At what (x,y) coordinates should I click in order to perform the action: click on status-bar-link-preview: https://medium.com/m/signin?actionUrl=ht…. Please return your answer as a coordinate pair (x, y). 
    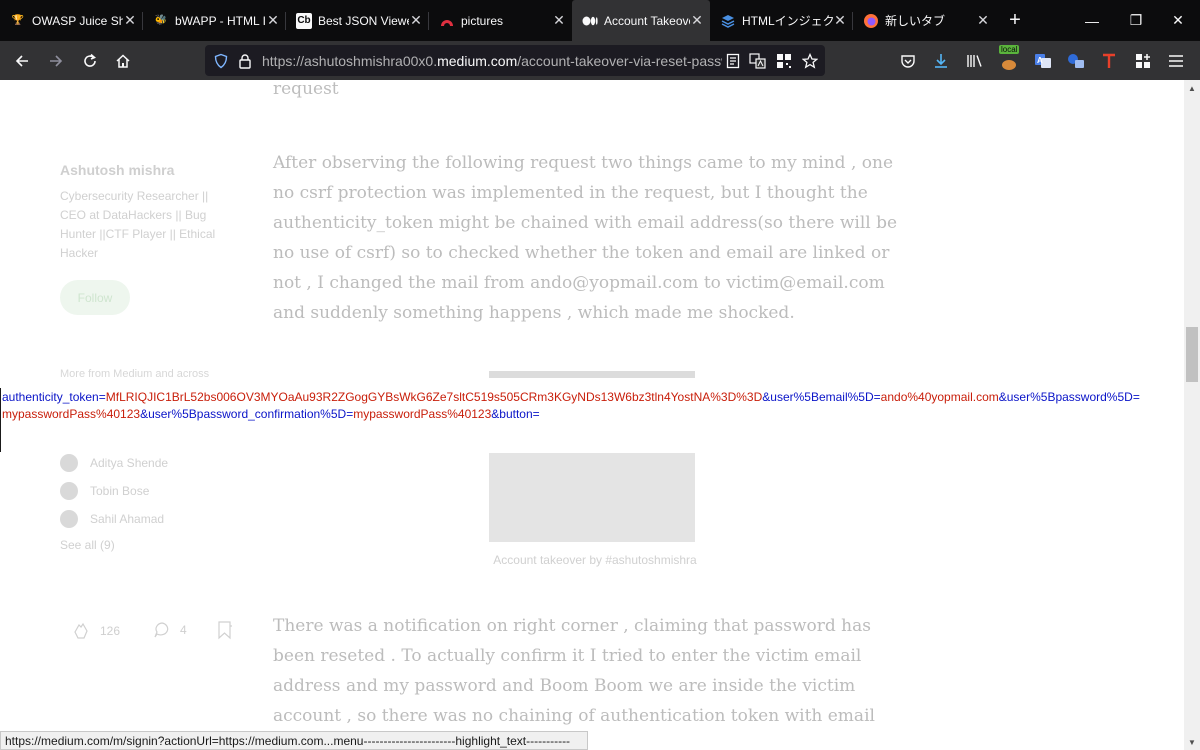
    Looking at the image, I should click on (294, 740).